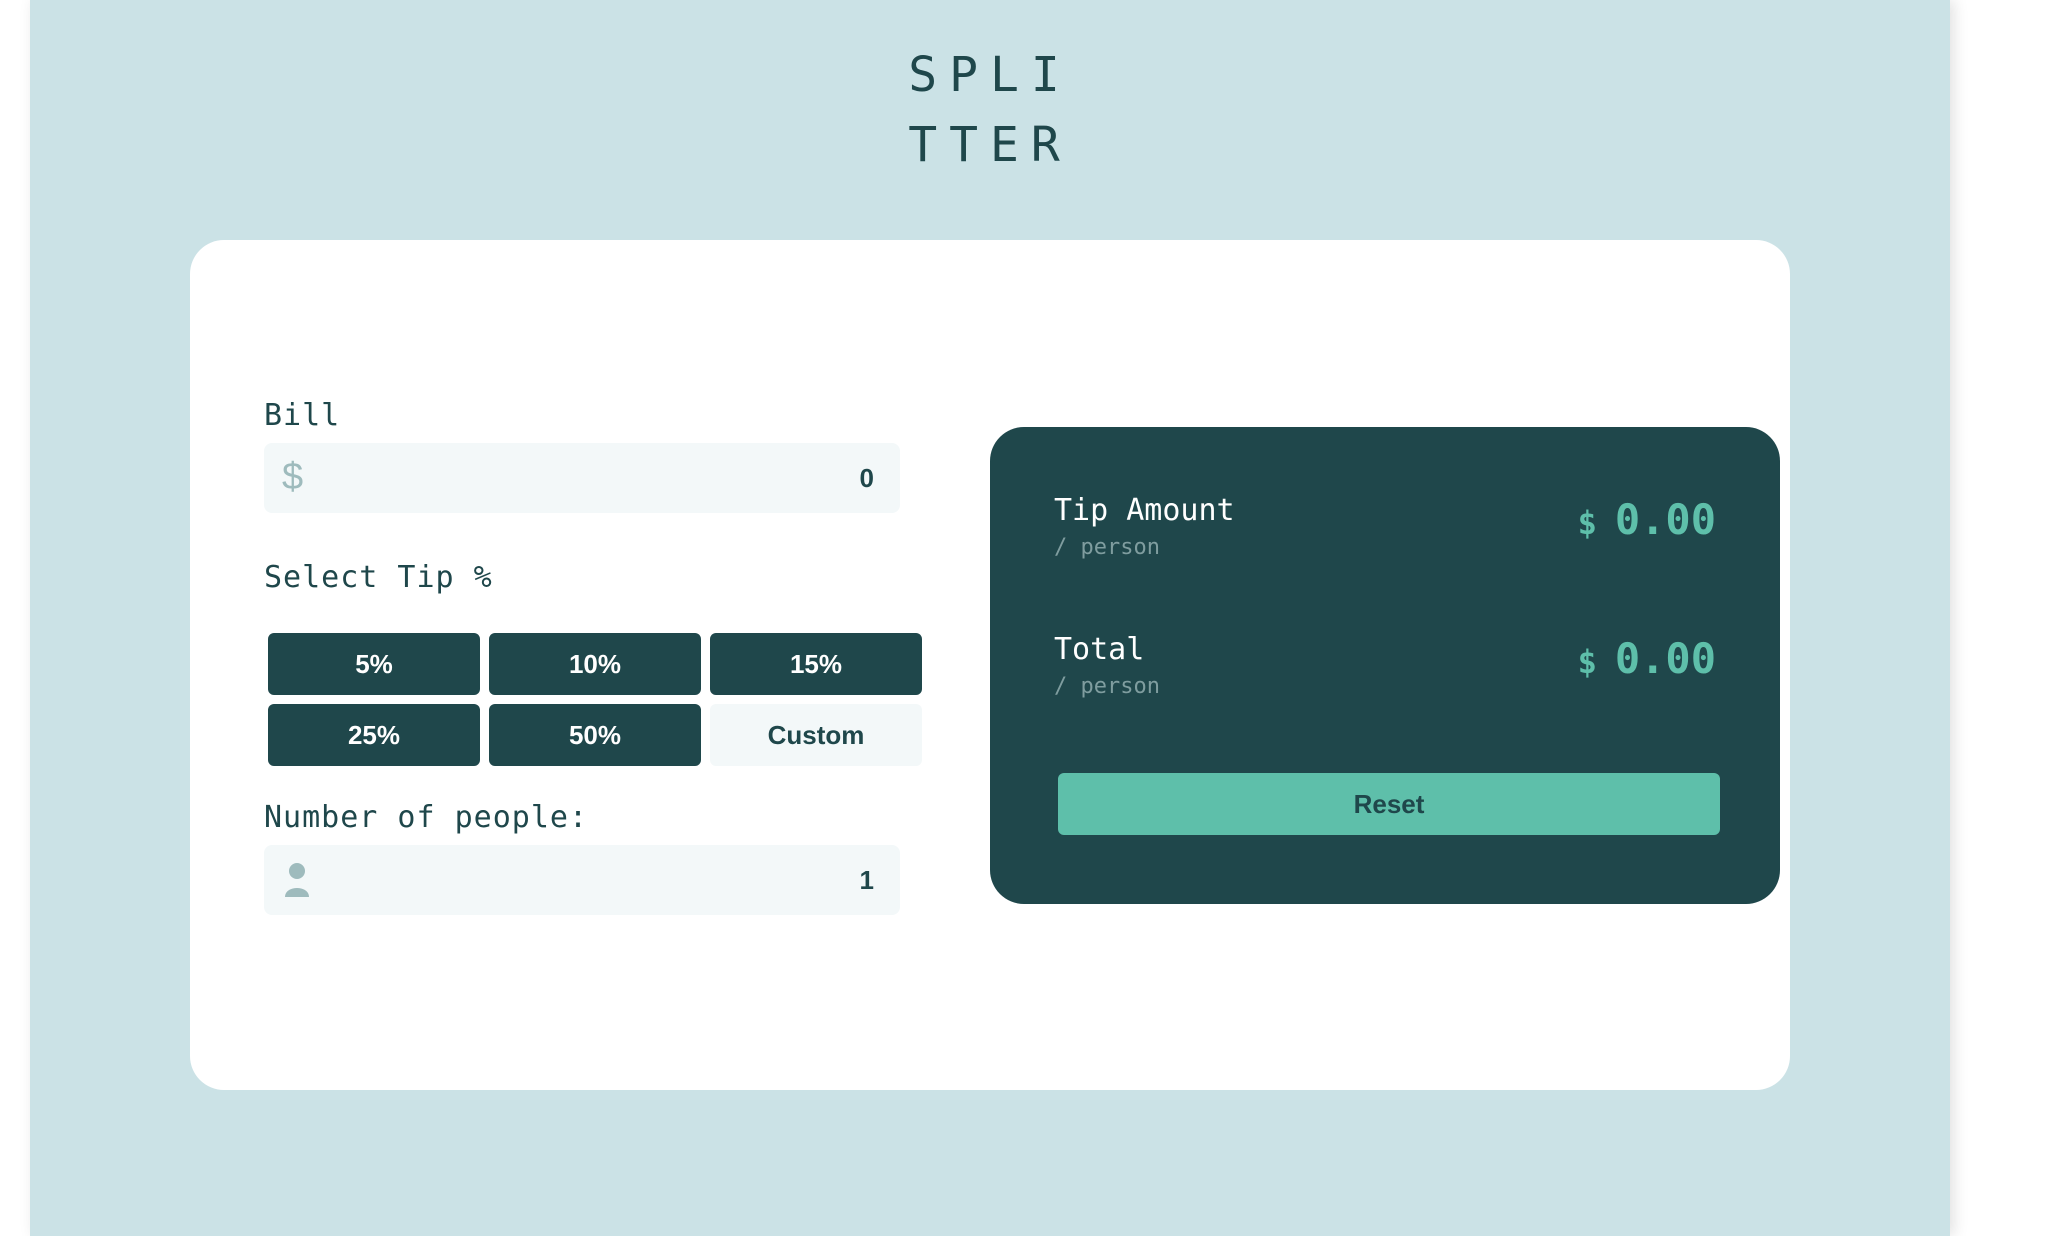 This screenshot has width=2066, height=1236. What do you see at coordinates (1587, 662) in the screenshot?
I see `total-currency: $` at bounding box center [1587, 662].